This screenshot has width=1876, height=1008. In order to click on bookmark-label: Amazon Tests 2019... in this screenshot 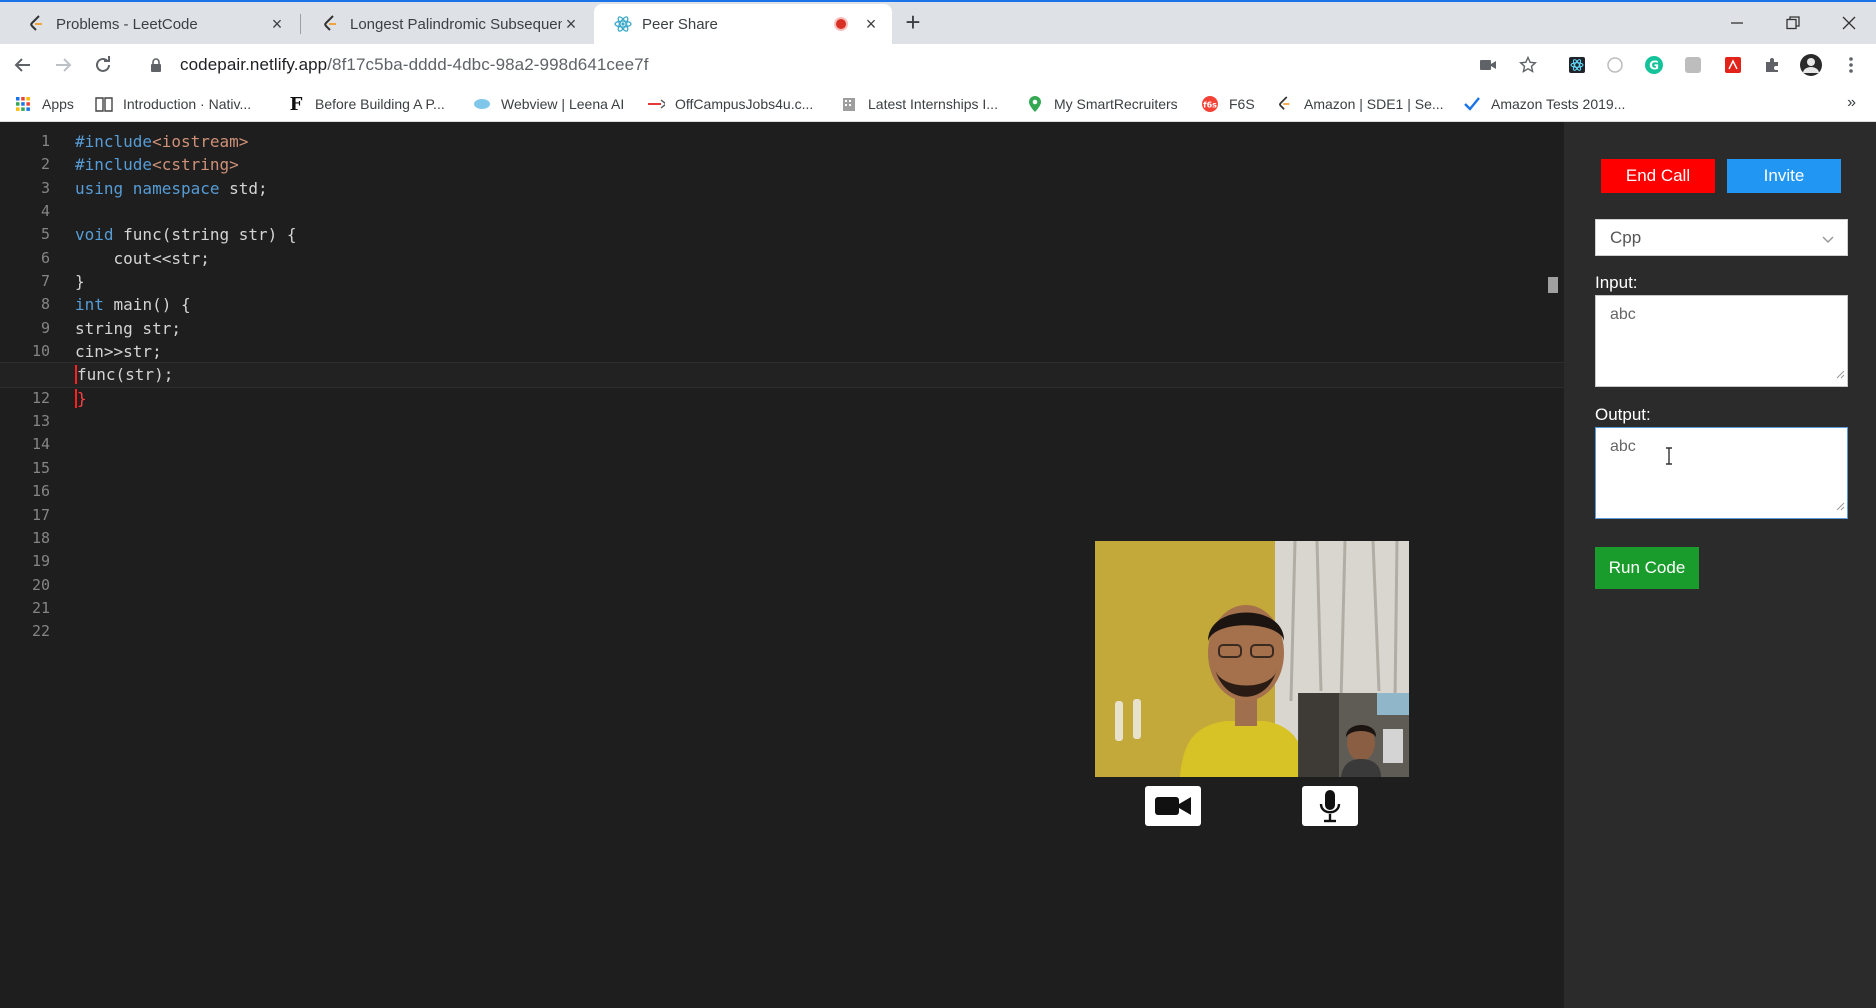, I will do `click(1558, 104)`.